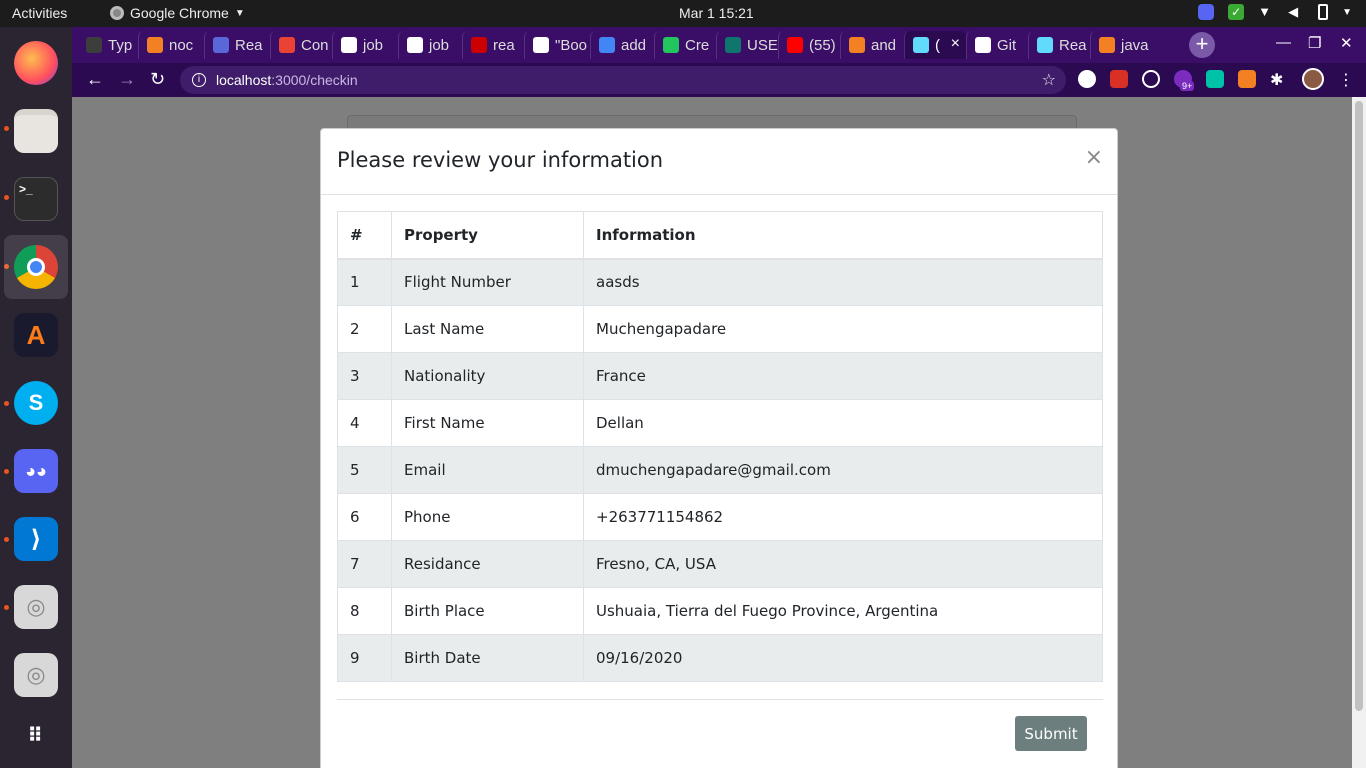 This screenshot has height=768, width=1366. I want to click on tab-label: Git, so click(1007, 45).